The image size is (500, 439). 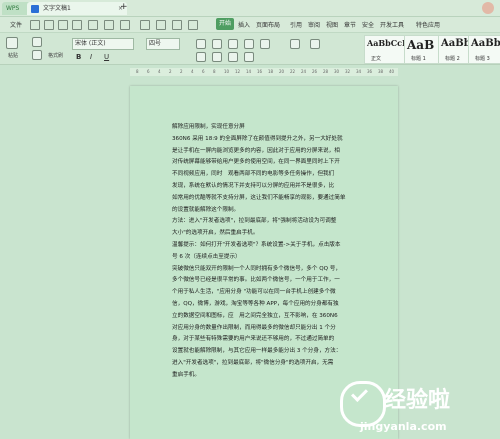 What do you see at coordinates (217, 57) in the screenshot?
I see `align-center-icon` at bounding box center [217, 57].